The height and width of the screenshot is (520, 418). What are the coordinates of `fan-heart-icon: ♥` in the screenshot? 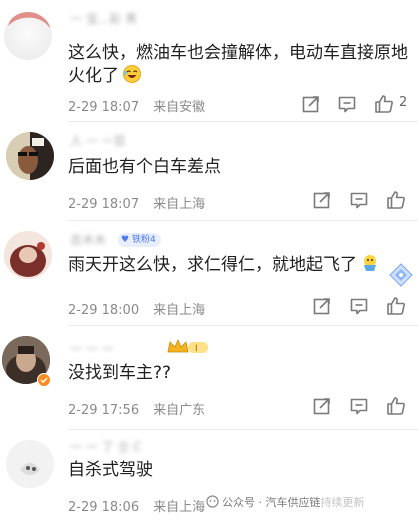 It's located at (125, 240).